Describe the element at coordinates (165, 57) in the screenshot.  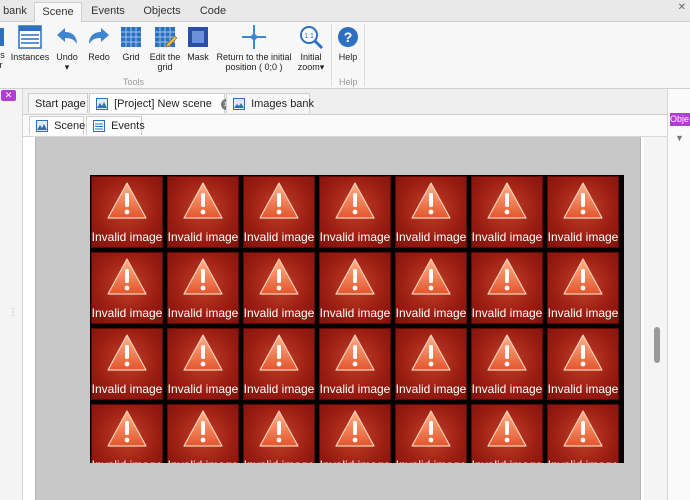
I see `edit-grid-label-1: Edit the` at that location.